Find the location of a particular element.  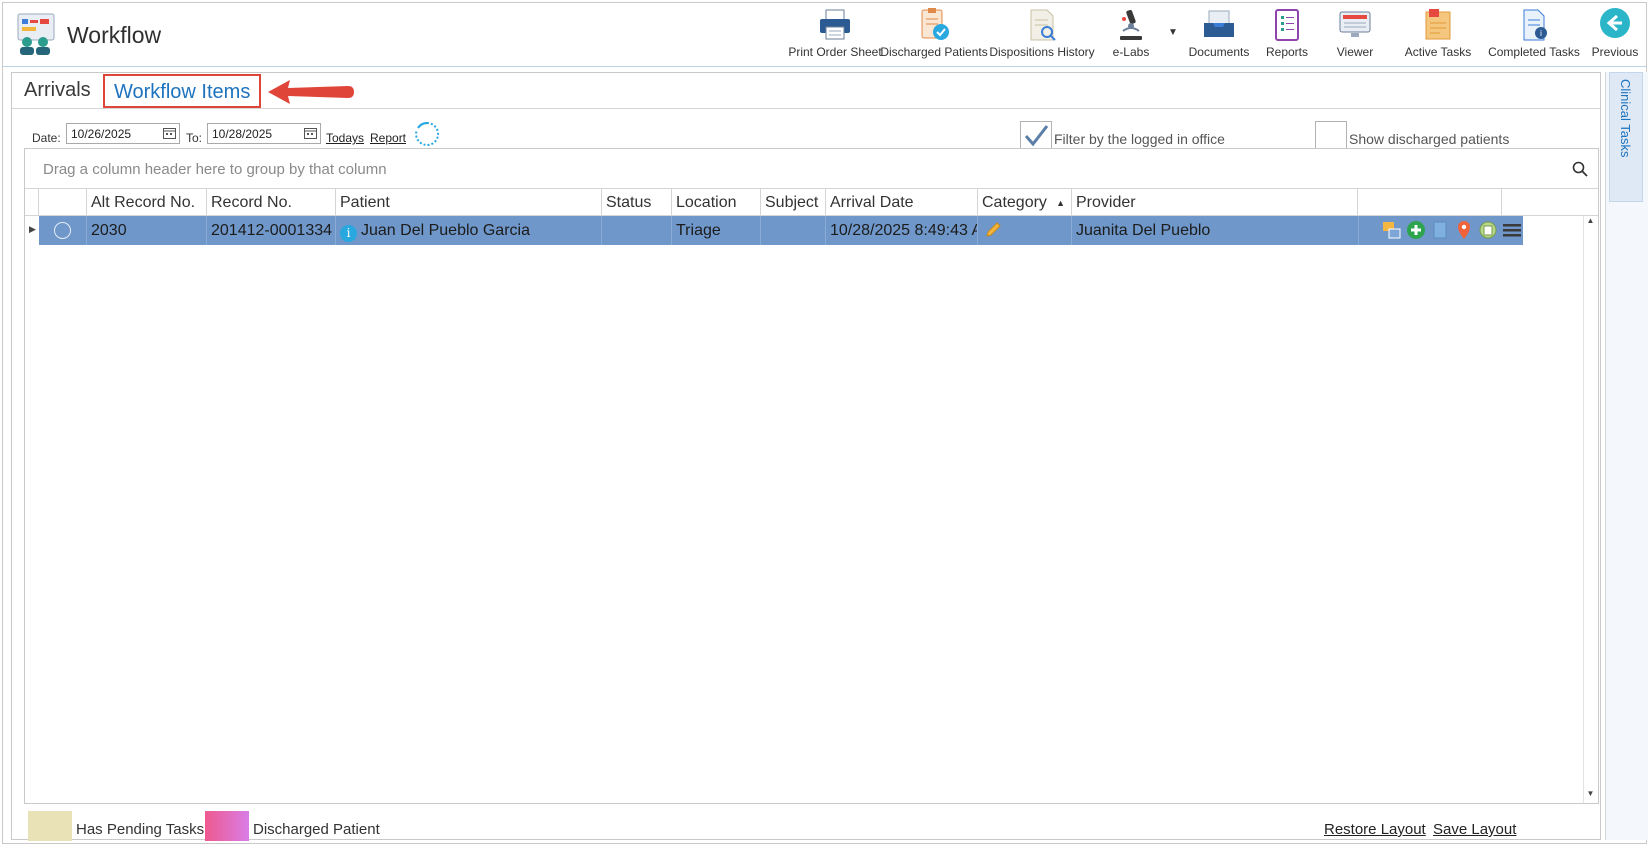

location-pin-icon is located at coordinates (1464, 230).